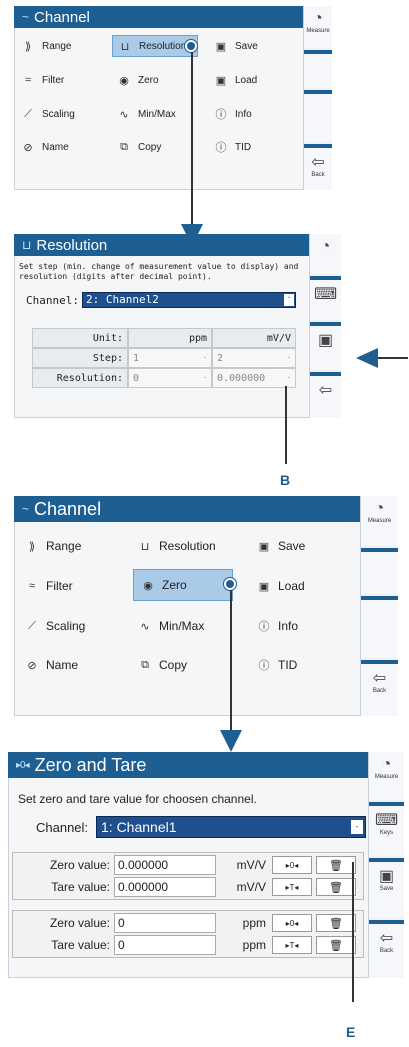 The width and height of the screenshot is (409, 1047). Describe the element at coordinates (80, 378) in the screenshot. I see `res-label: Resolution:` at that location.